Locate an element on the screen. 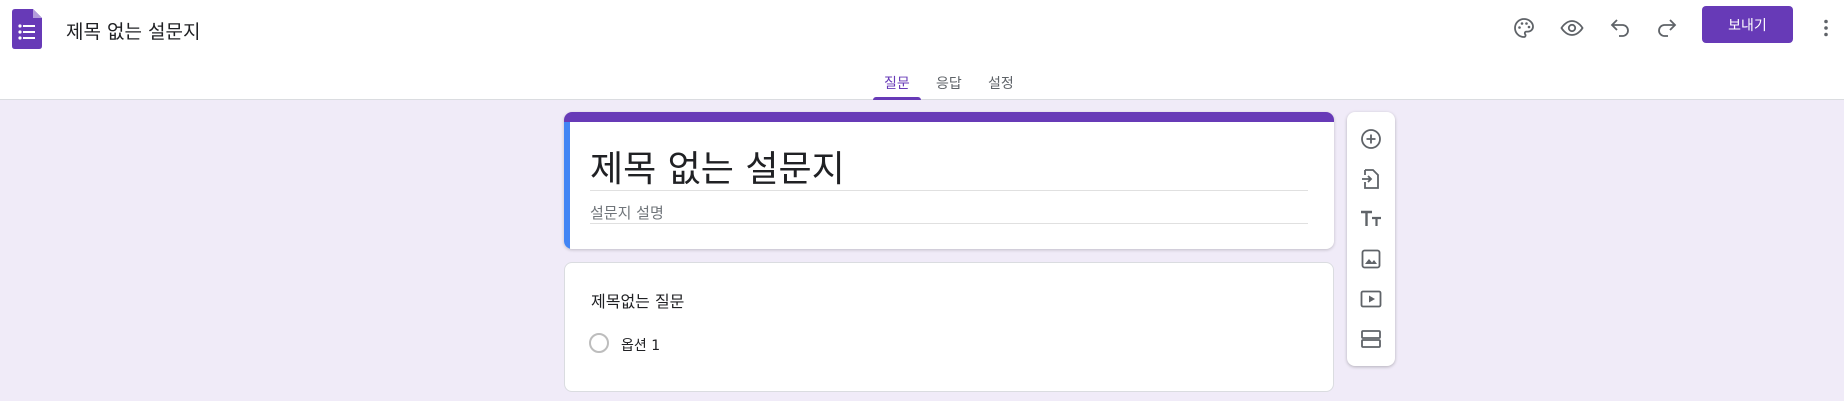  active-tab-indicator is located at coordinates (897, 98).